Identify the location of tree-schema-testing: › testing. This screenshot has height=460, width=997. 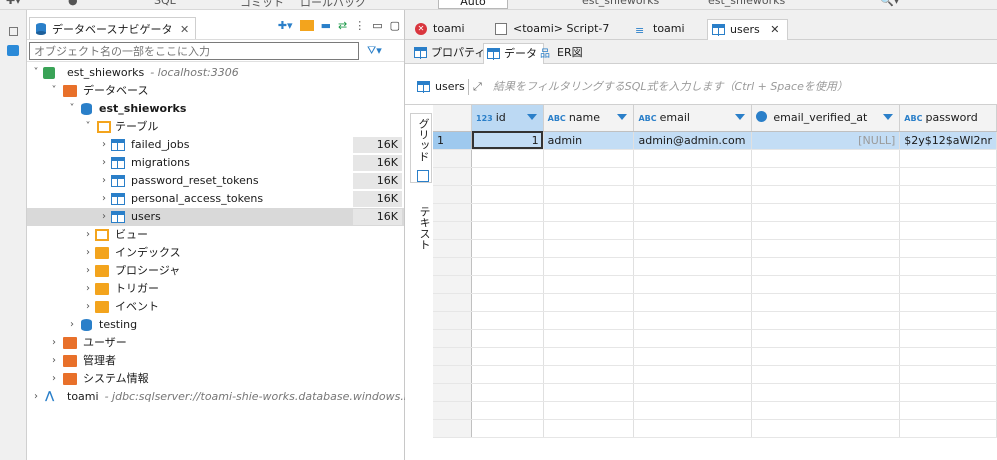
(215, 325).